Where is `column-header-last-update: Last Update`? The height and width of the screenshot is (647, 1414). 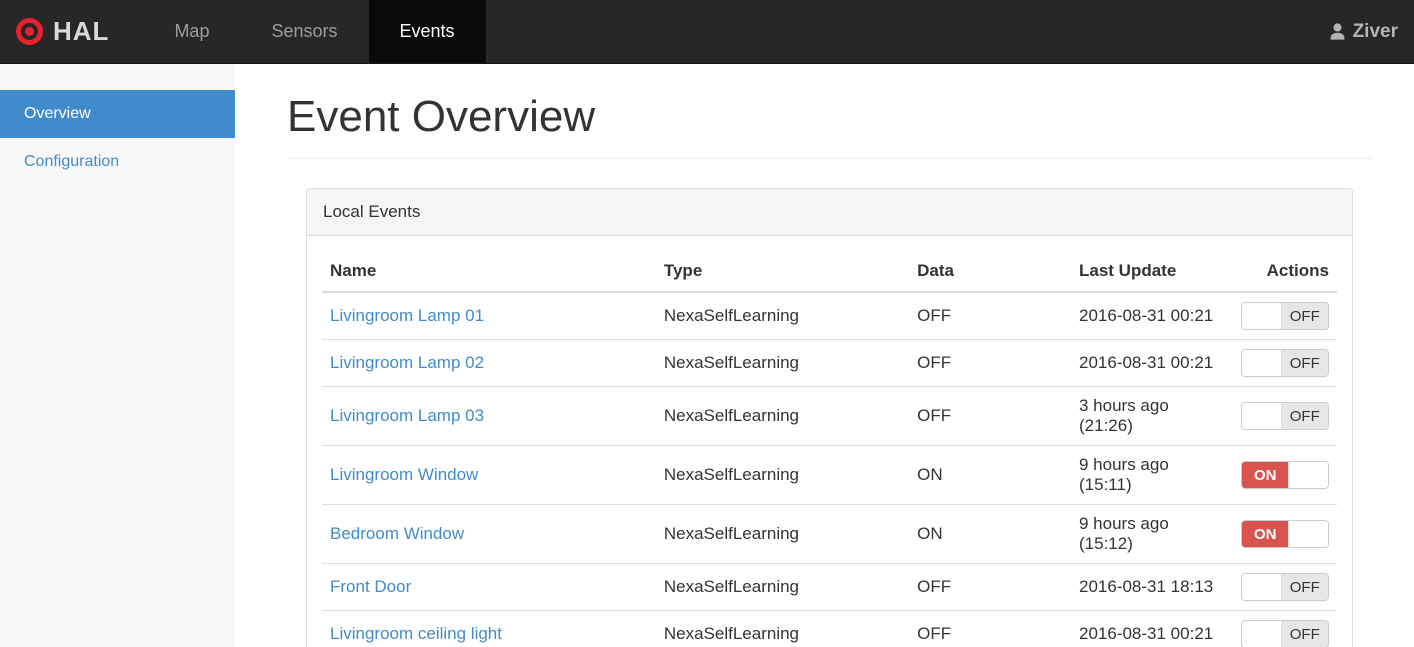 column-header-last-update: Last Update is located at coordinates (1152, 272).